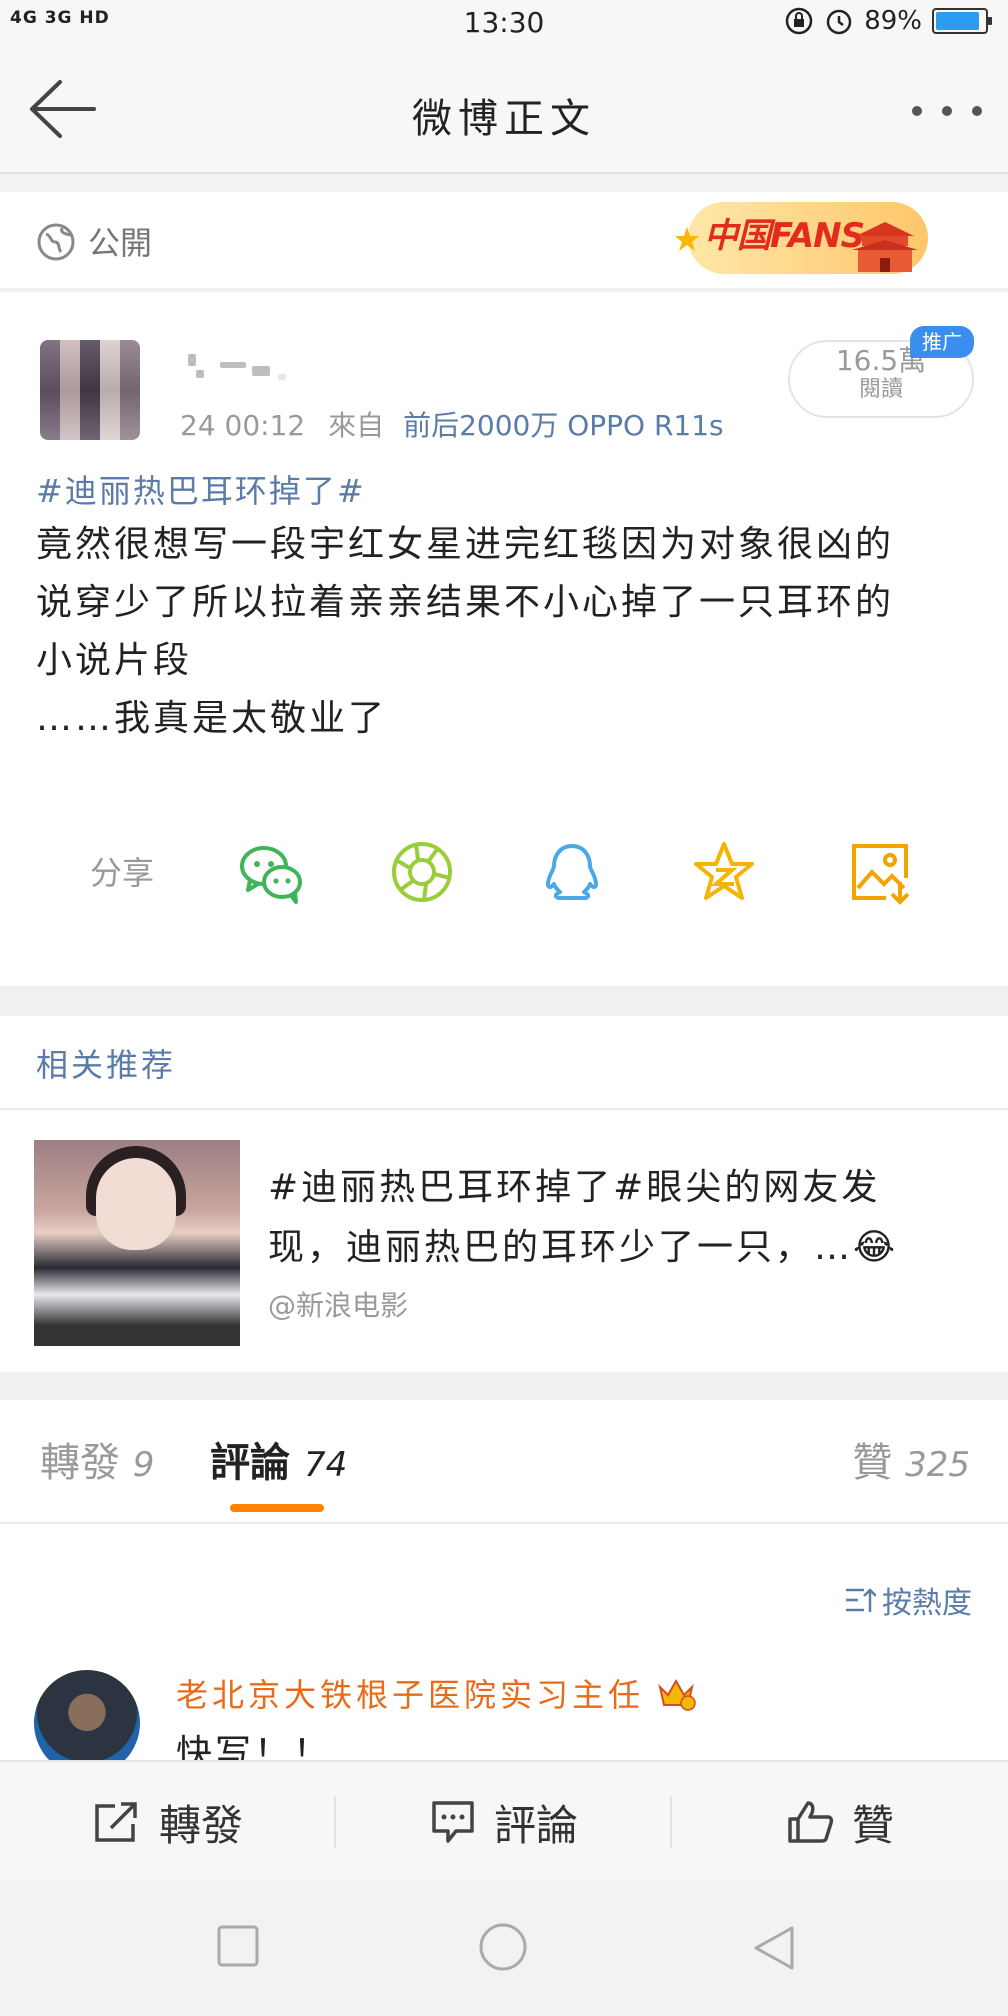 The width and height of the screenshot is (1008, 2016). I want to click on post-meta: 24 00:12 來自 前后2000万 OPPO R11s, so click(452, 424).